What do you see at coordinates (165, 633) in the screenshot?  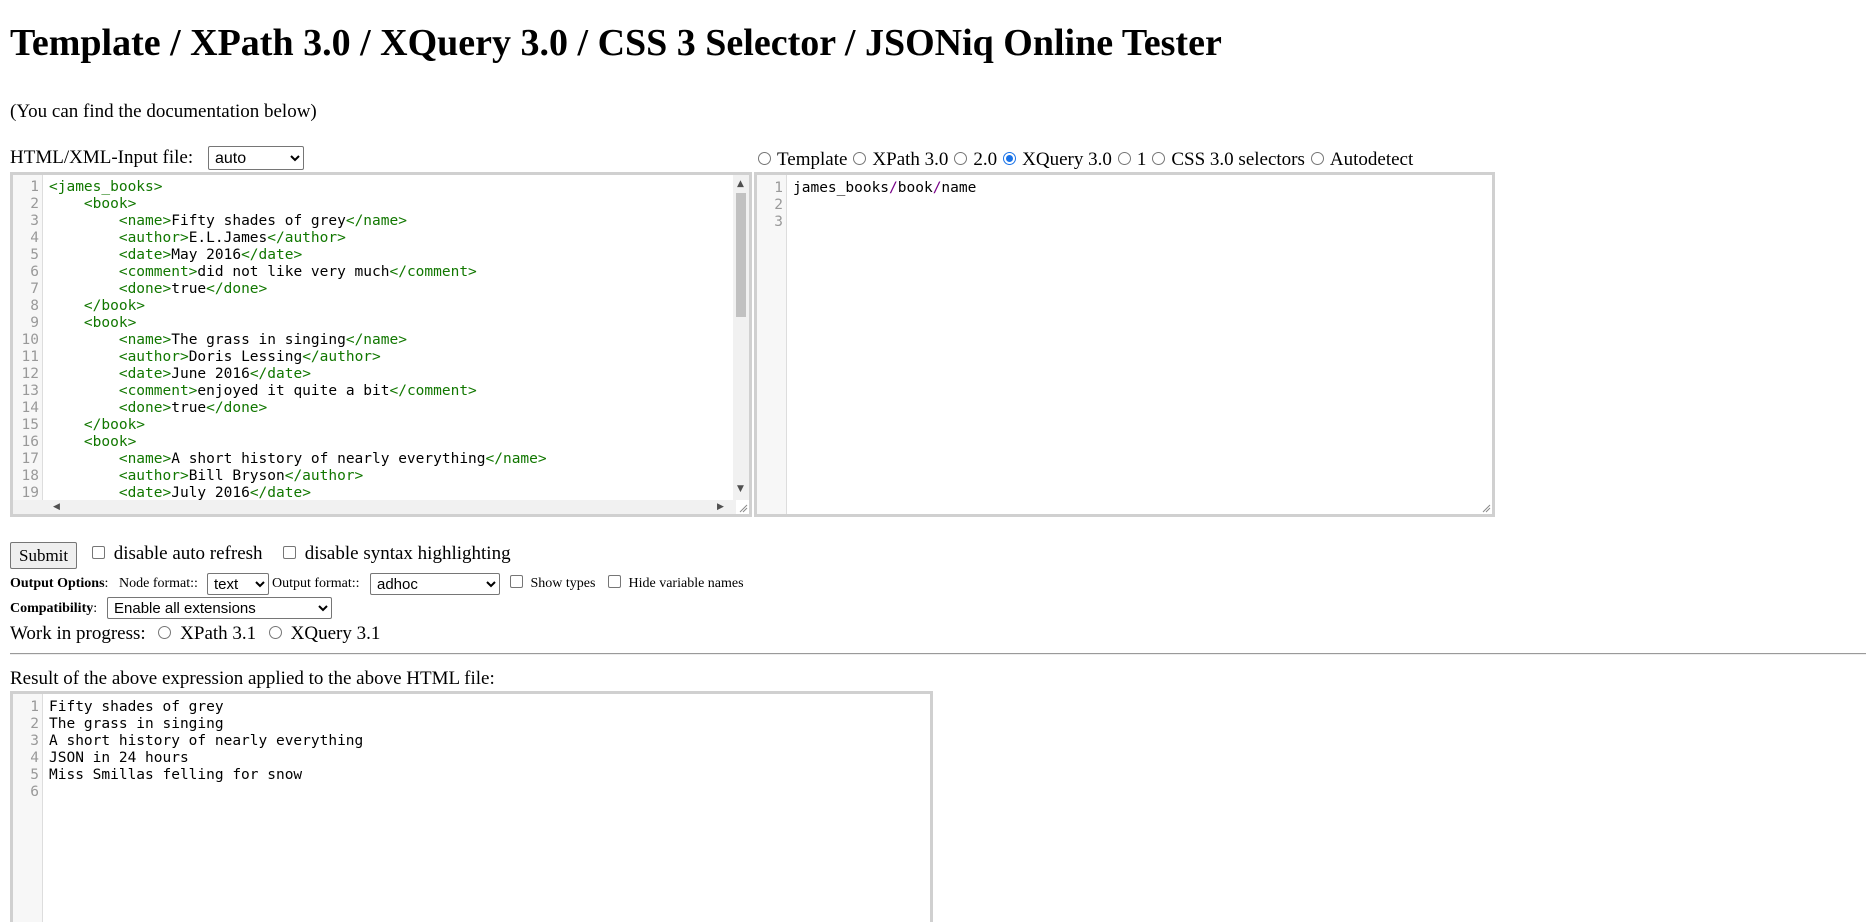 I see `xpath-31-radio` at bounding box center [165, 633].